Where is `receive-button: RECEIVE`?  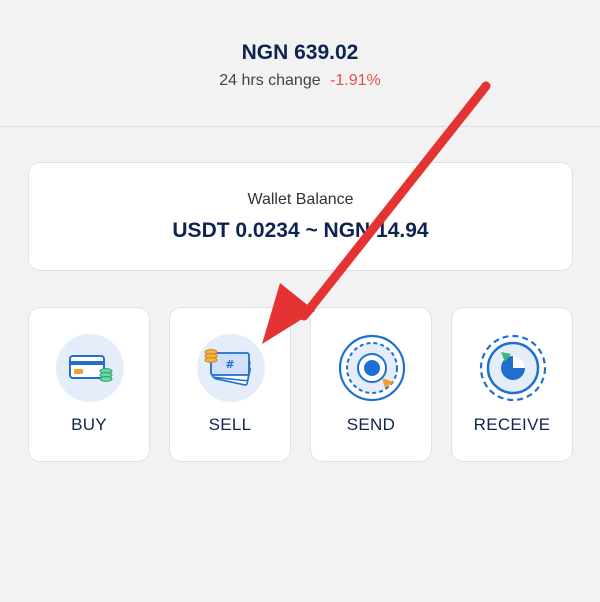
receive-button: RECEIVE is located at coordinates (512, 384).